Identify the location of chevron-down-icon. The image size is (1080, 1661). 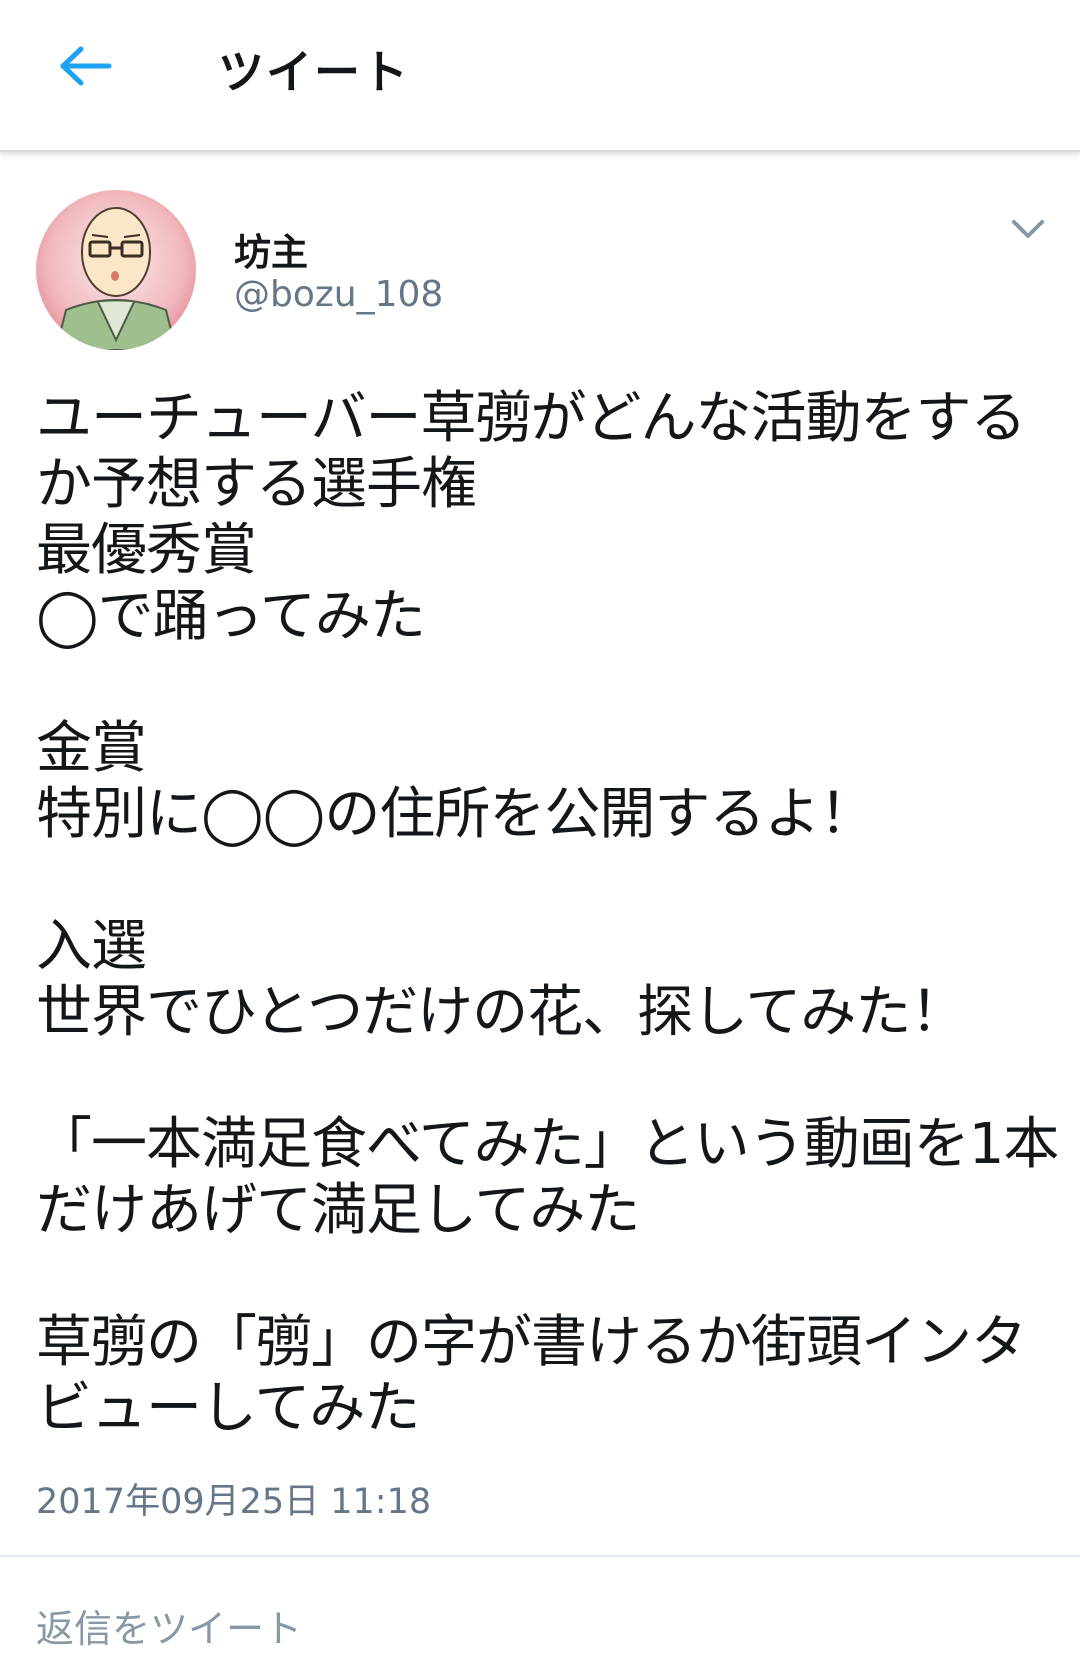
(1028, 229).